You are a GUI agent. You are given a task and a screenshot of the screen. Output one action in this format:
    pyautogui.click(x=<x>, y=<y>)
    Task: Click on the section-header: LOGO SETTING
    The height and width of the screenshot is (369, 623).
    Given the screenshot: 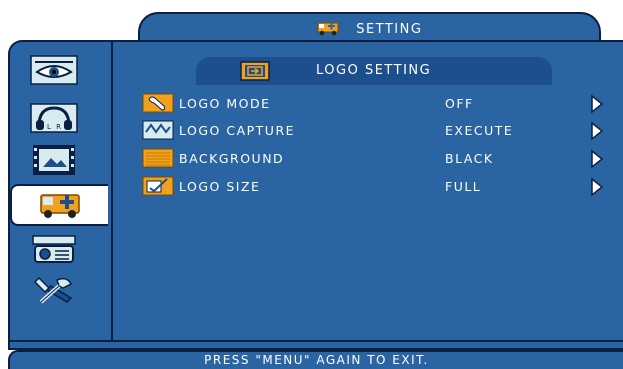 What is the action you would take?
    pyautogui.click(x=374, y=71)
    